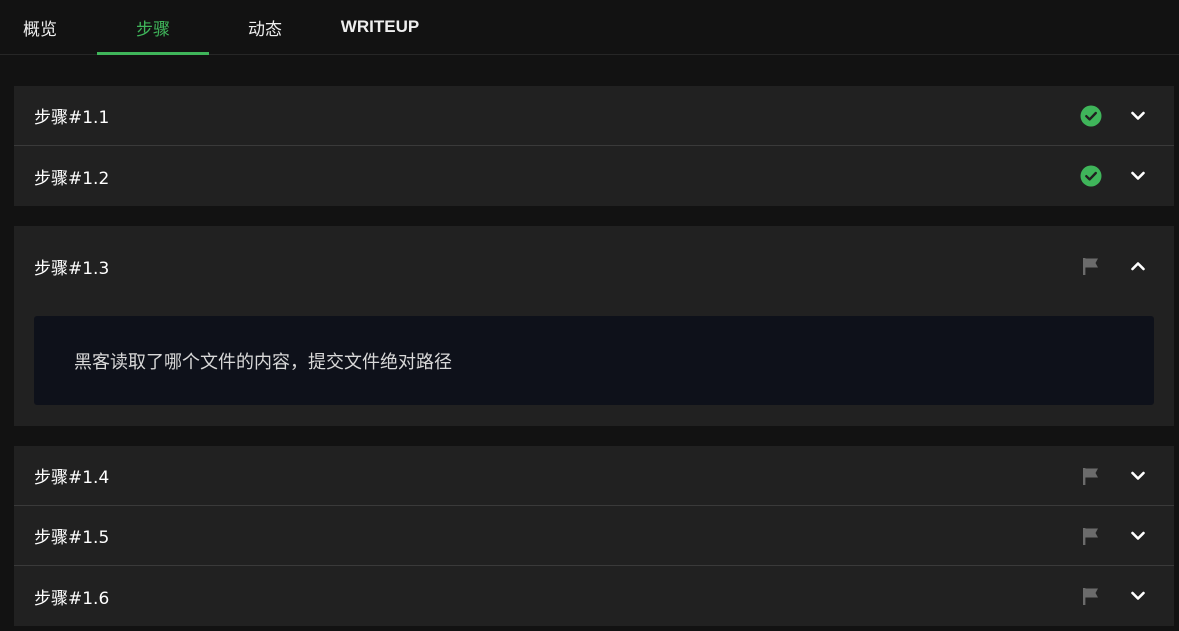 The width and height of the screenshot is (1179, 631). What do you see at coordinates (594, 116) in the screenshot?
I see `step-row-1-1: 步骤#1.1` at bounding box center [594, 116].